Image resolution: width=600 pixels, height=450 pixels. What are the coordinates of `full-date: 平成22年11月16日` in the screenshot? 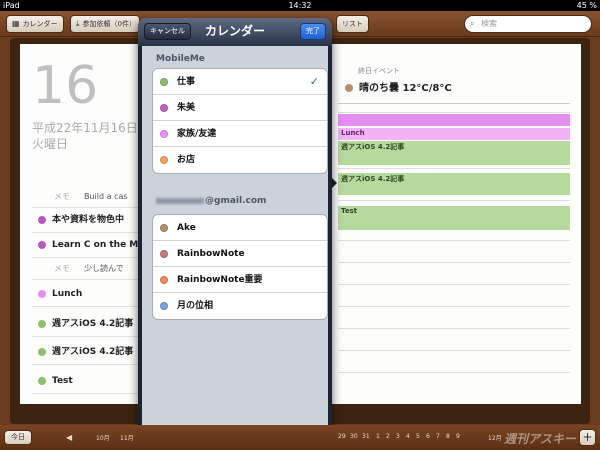 It's located at (85, 128).